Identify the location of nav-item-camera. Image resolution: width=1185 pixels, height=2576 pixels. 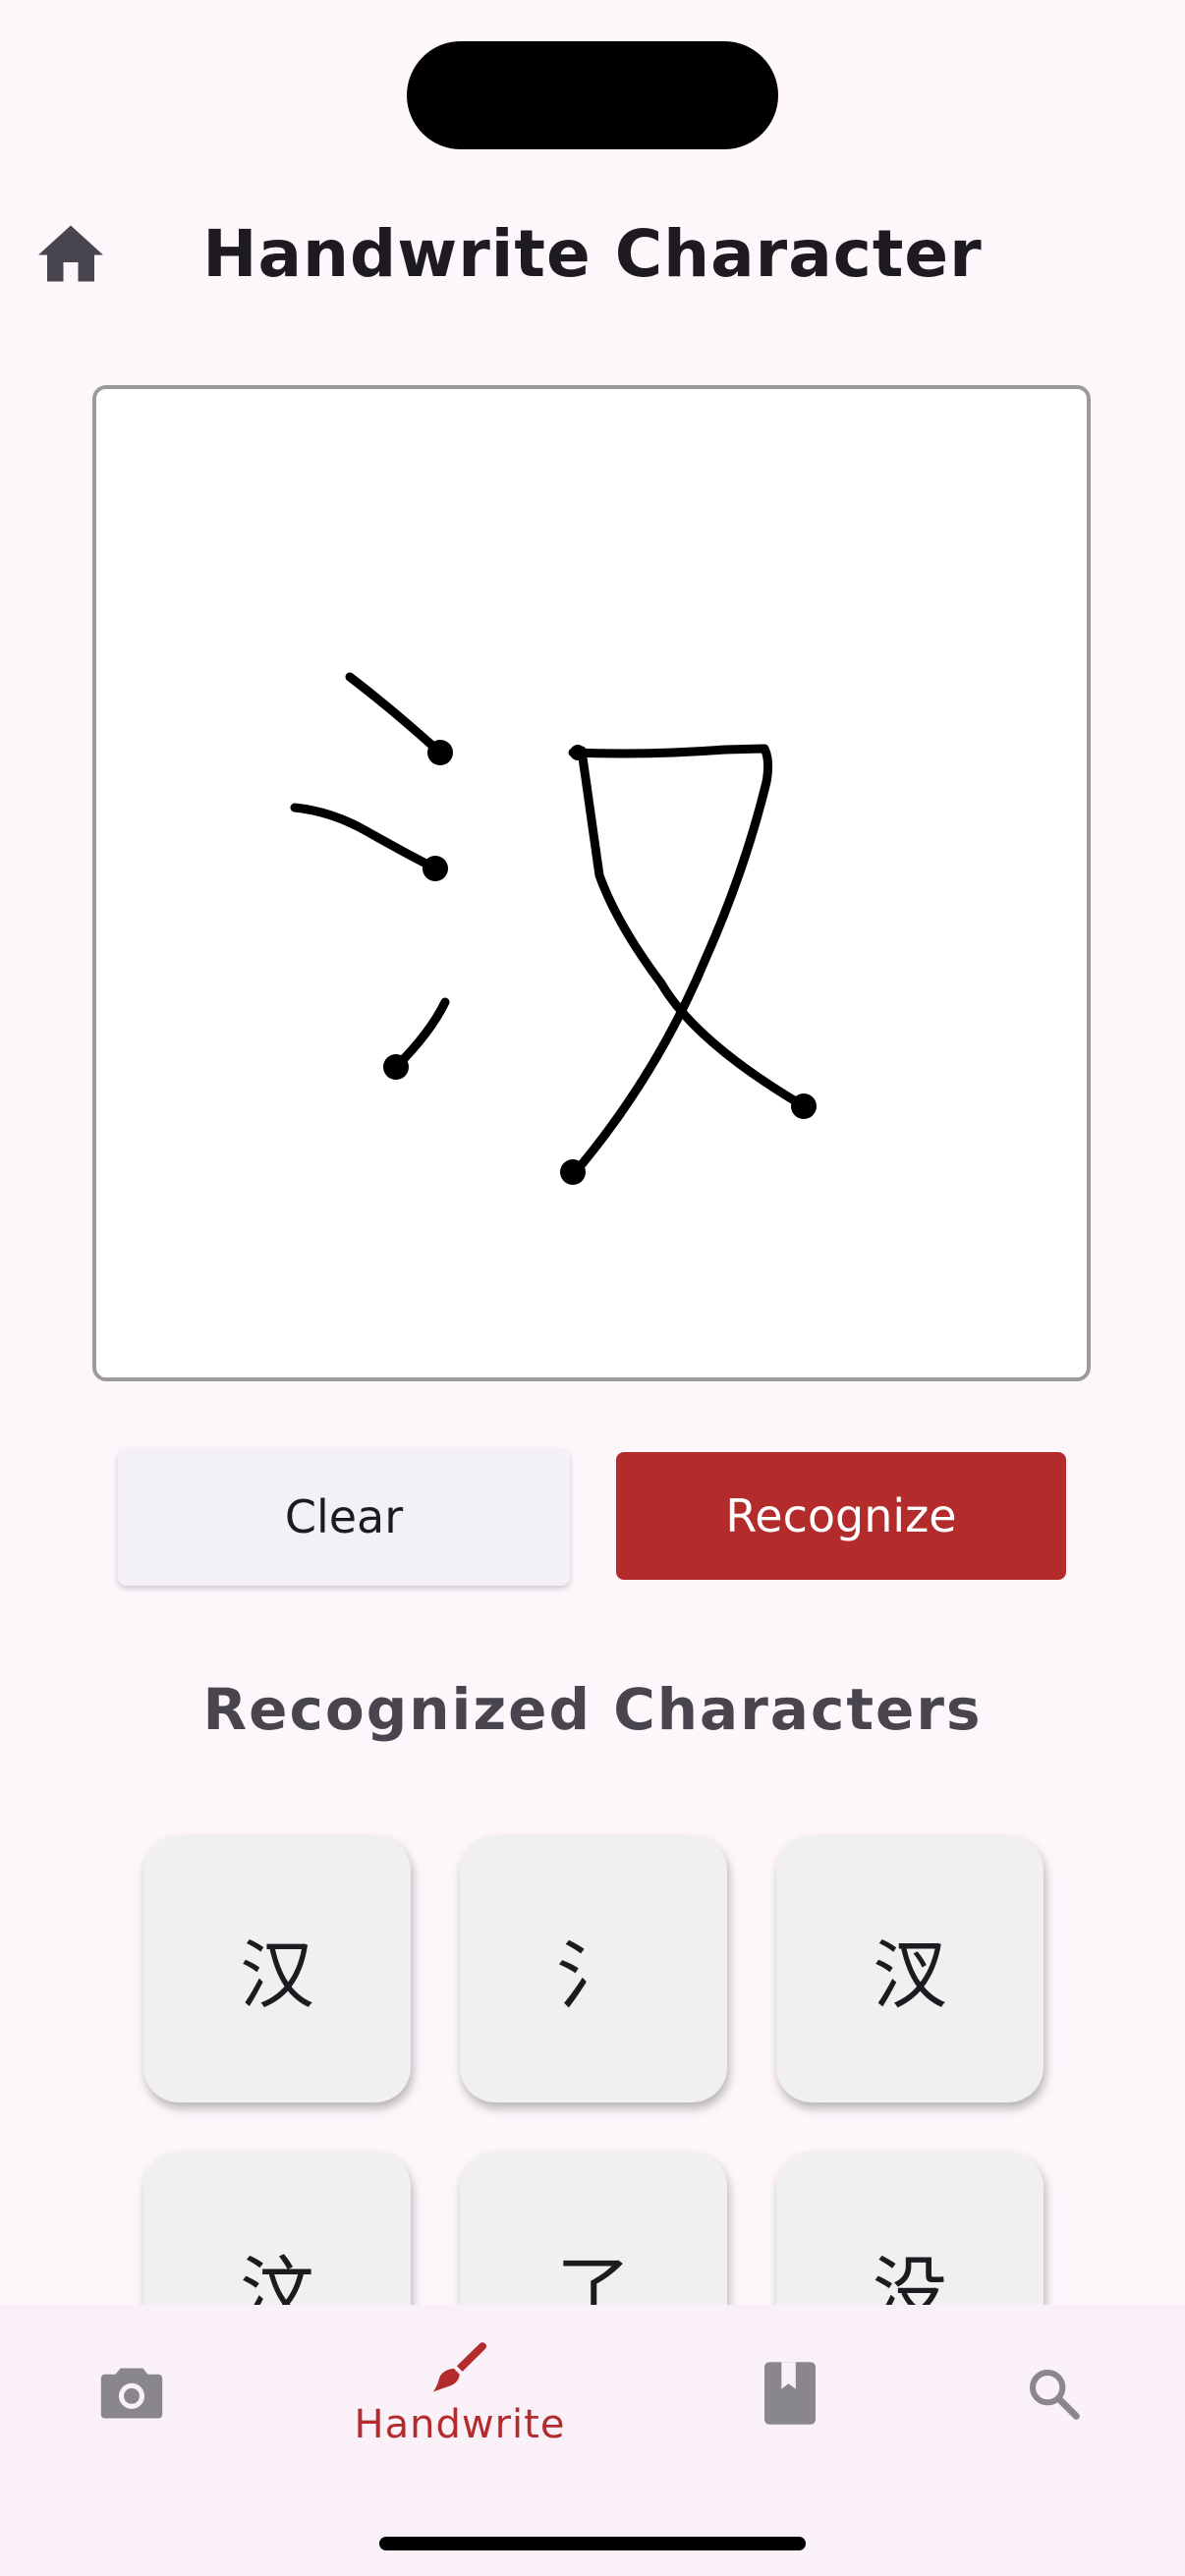
(132, 2393).